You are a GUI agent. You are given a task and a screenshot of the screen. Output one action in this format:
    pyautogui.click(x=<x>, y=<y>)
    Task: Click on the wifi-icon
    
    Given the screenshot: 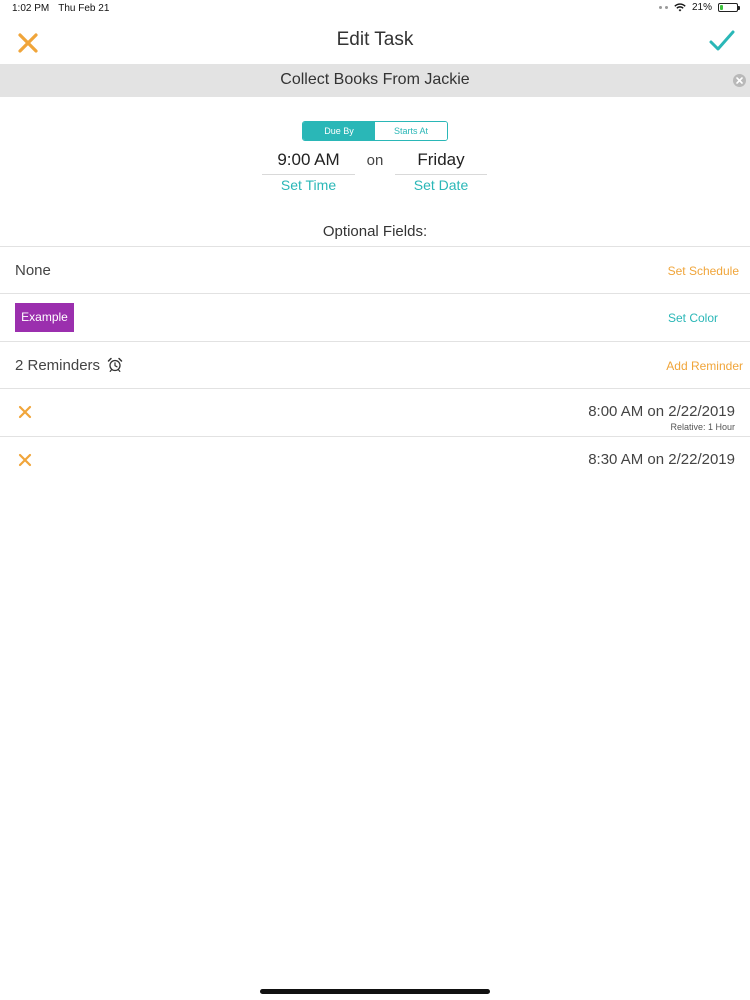 What is the action you would take?
    pyautogui.click(x=680, y=7)
    